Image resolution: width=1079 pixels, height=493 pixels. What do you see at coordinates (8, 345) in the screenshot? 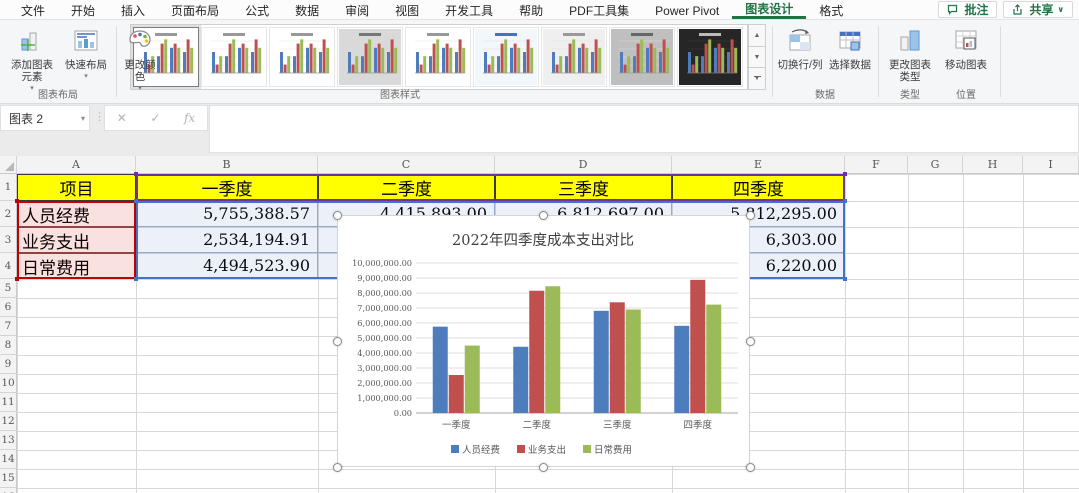
I see `row-header-8: 8` at bounding box center [8, 345].